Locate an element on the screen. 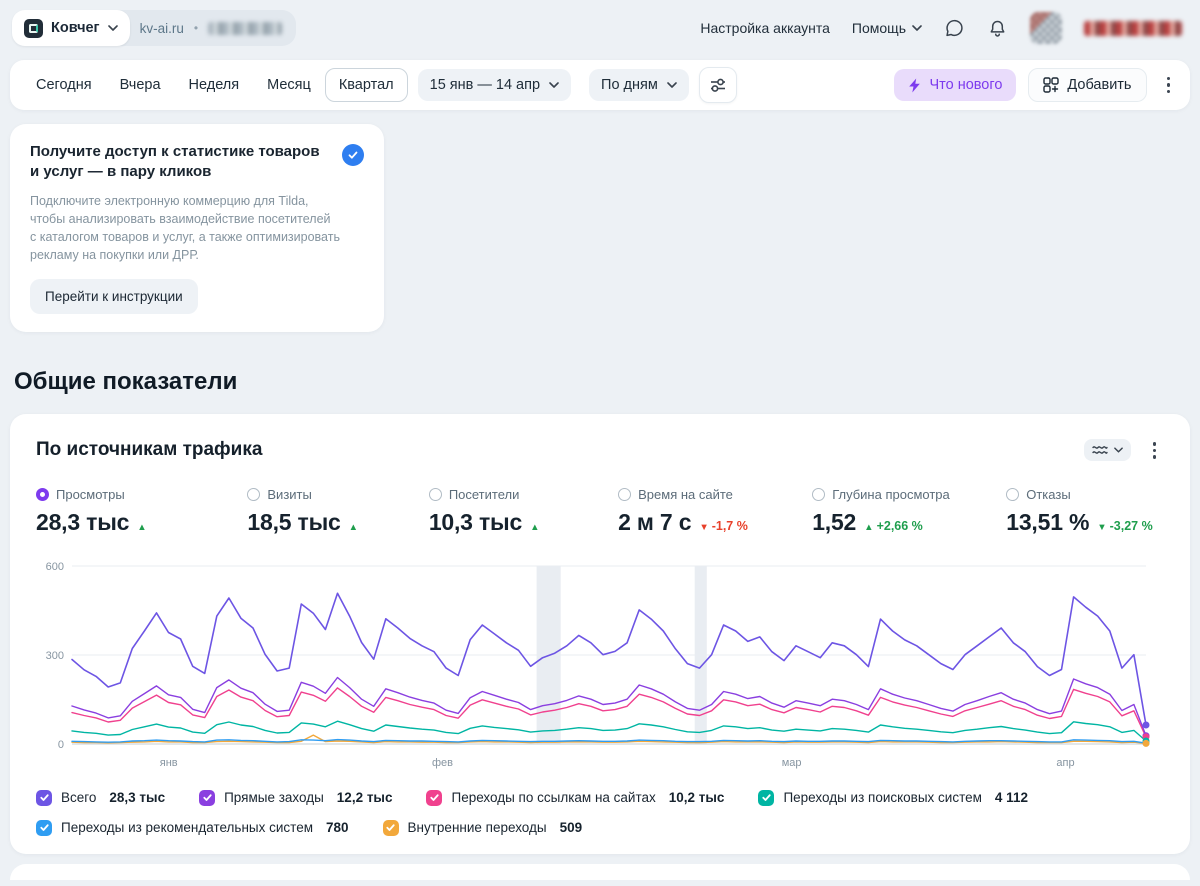 The height and width of the screenshot is (886, 1200). avatar is located at coordinates (1046, 28).